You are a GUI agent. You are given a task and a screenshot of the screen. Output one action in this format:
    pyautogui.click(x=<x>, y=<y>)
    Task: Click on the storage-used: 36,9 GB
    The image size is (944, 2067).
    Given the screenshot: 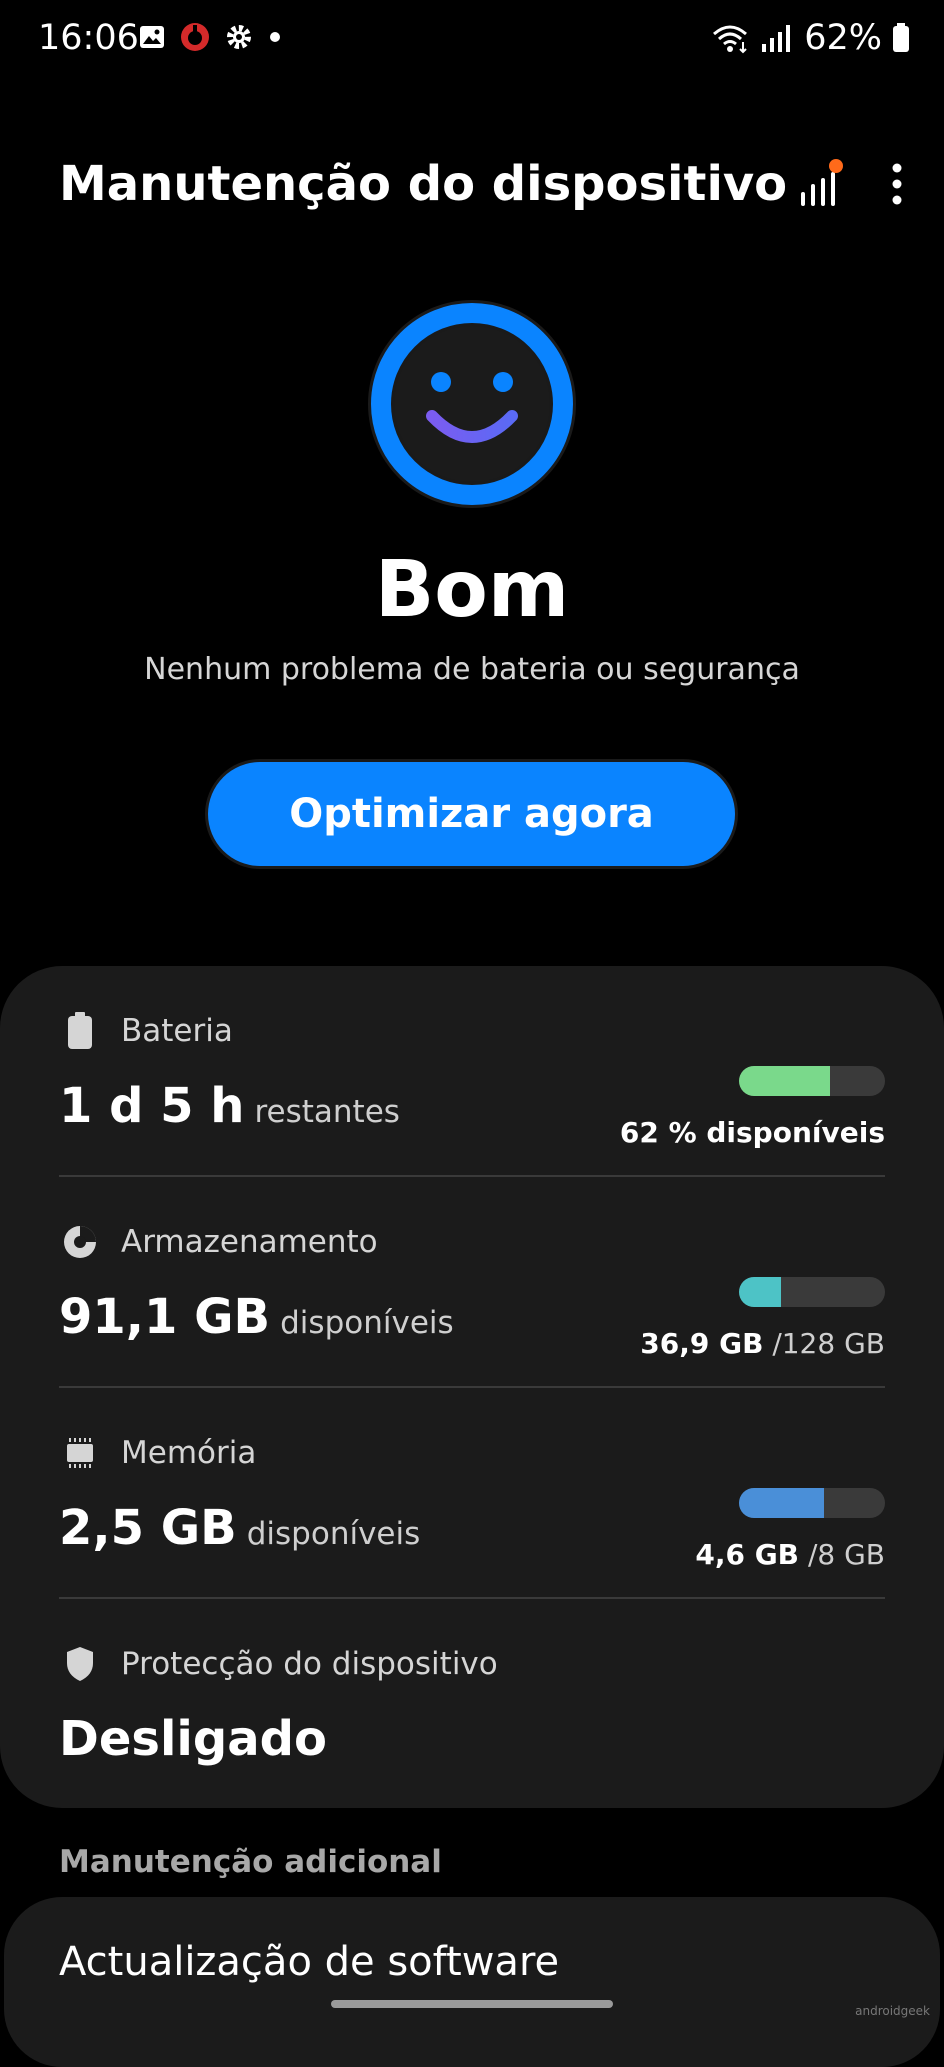 What is the action you would take?
    pyautogui.click(x=702, y=1343)
    